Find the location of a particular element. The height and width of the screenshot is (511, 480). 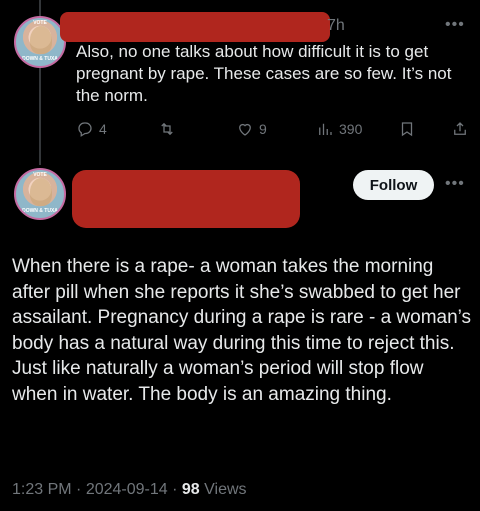

reply-timestamp: 7h is located at coordinates (336, 26).